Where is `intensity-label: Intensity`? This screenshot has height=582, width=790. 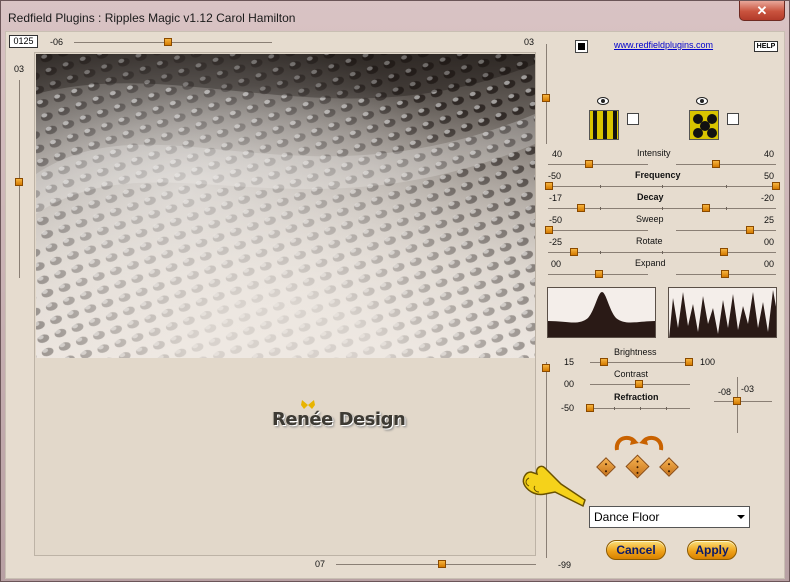 intensity-label: Intensity is located at coordinates (654, 153).